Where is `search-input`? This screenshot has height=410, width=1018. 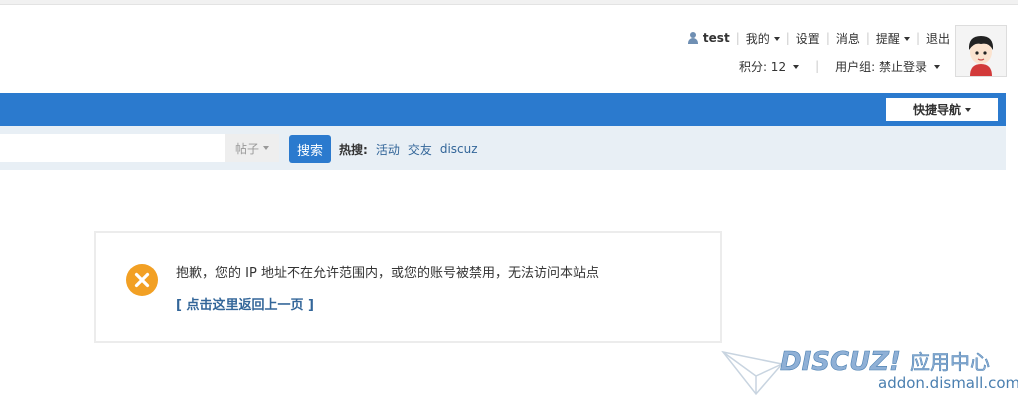 search-input is located at coordinates (112, 148).